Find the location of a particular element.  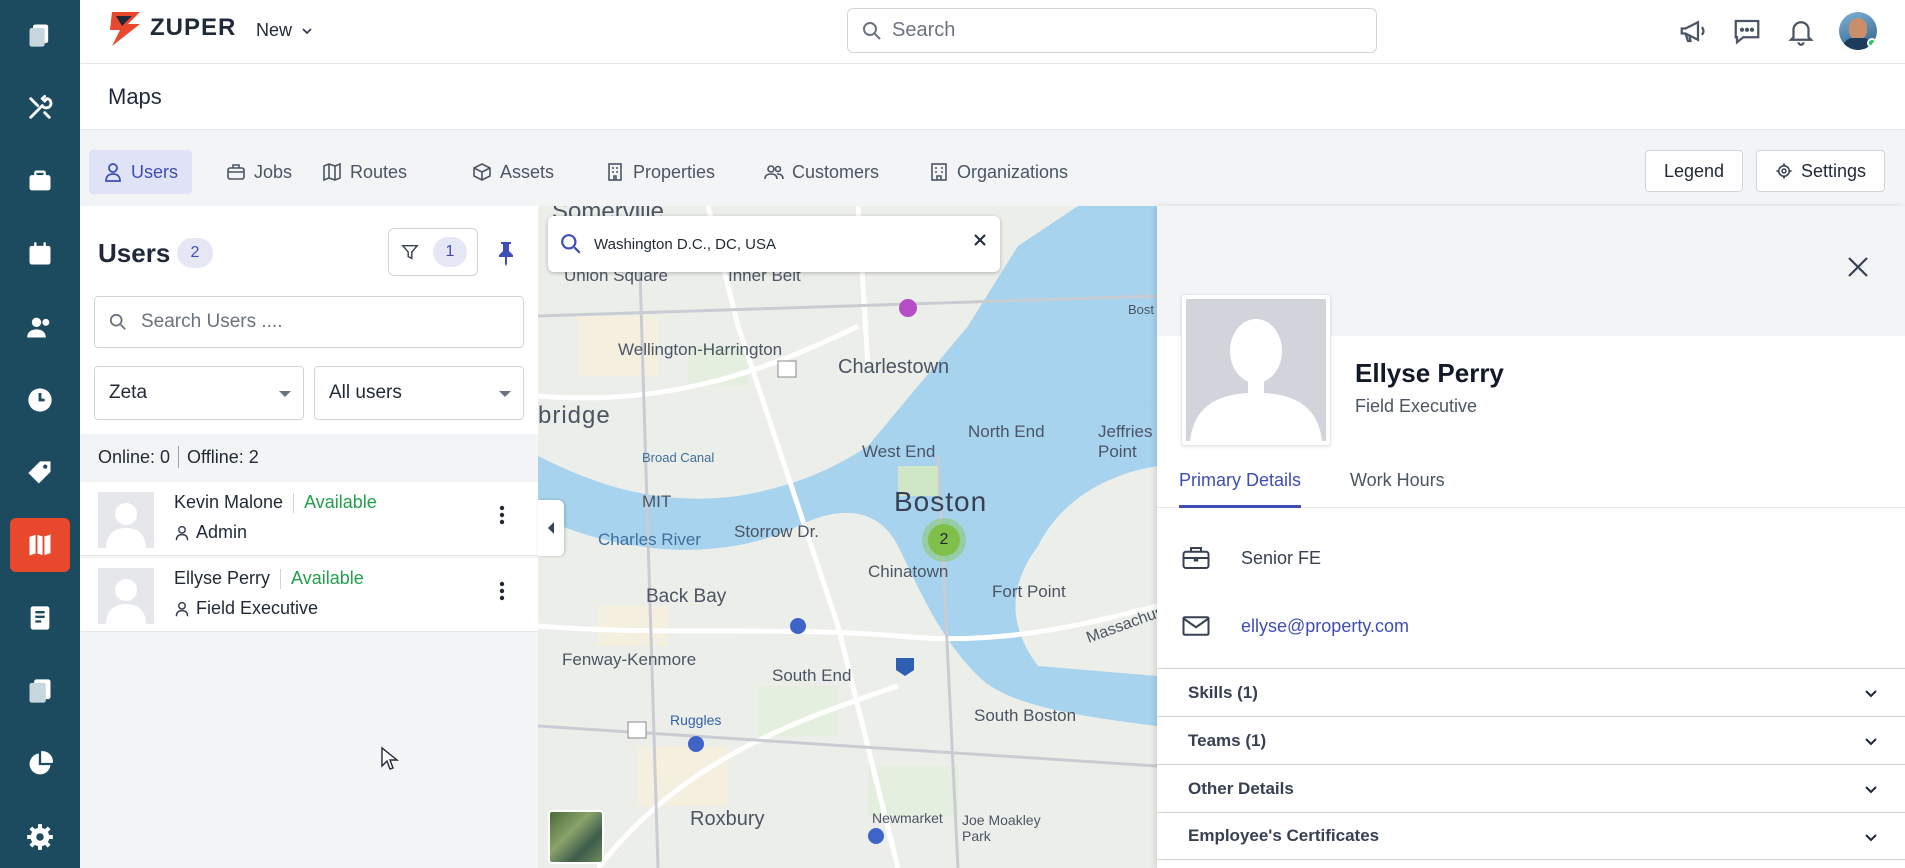

map-icon is located at coordinates (332, 172).